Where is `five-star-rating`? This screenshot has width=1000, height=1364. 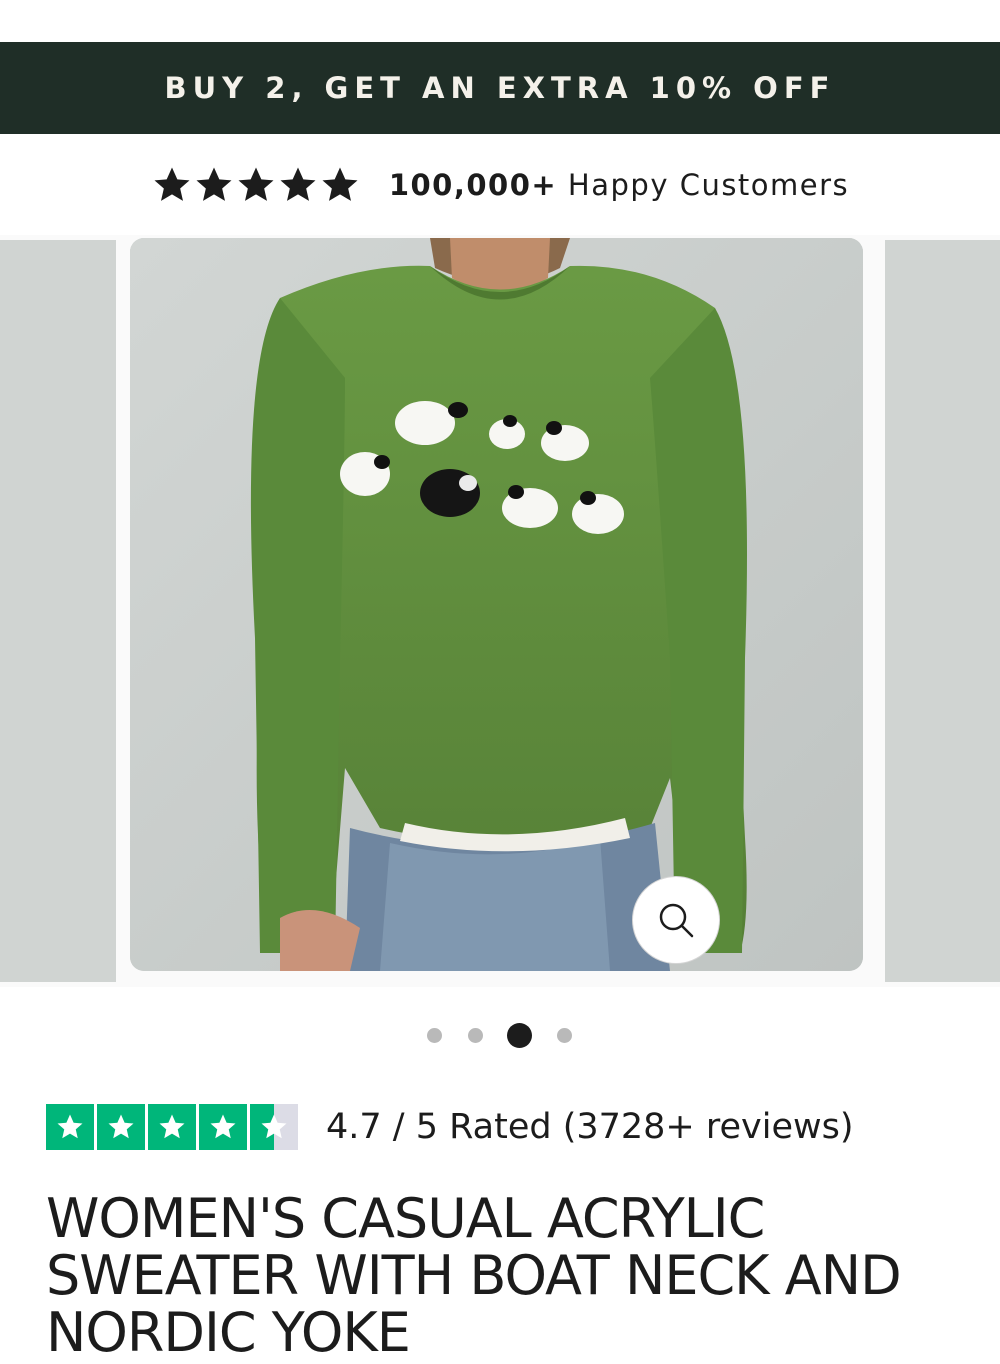 five-star-rating is located at coordinates (256, 185).